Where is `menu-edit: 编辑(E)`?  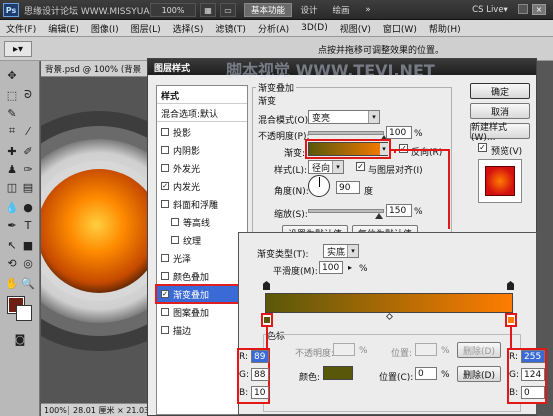
menu-edit: 编辑(E) is located at coordinates (63, 28).